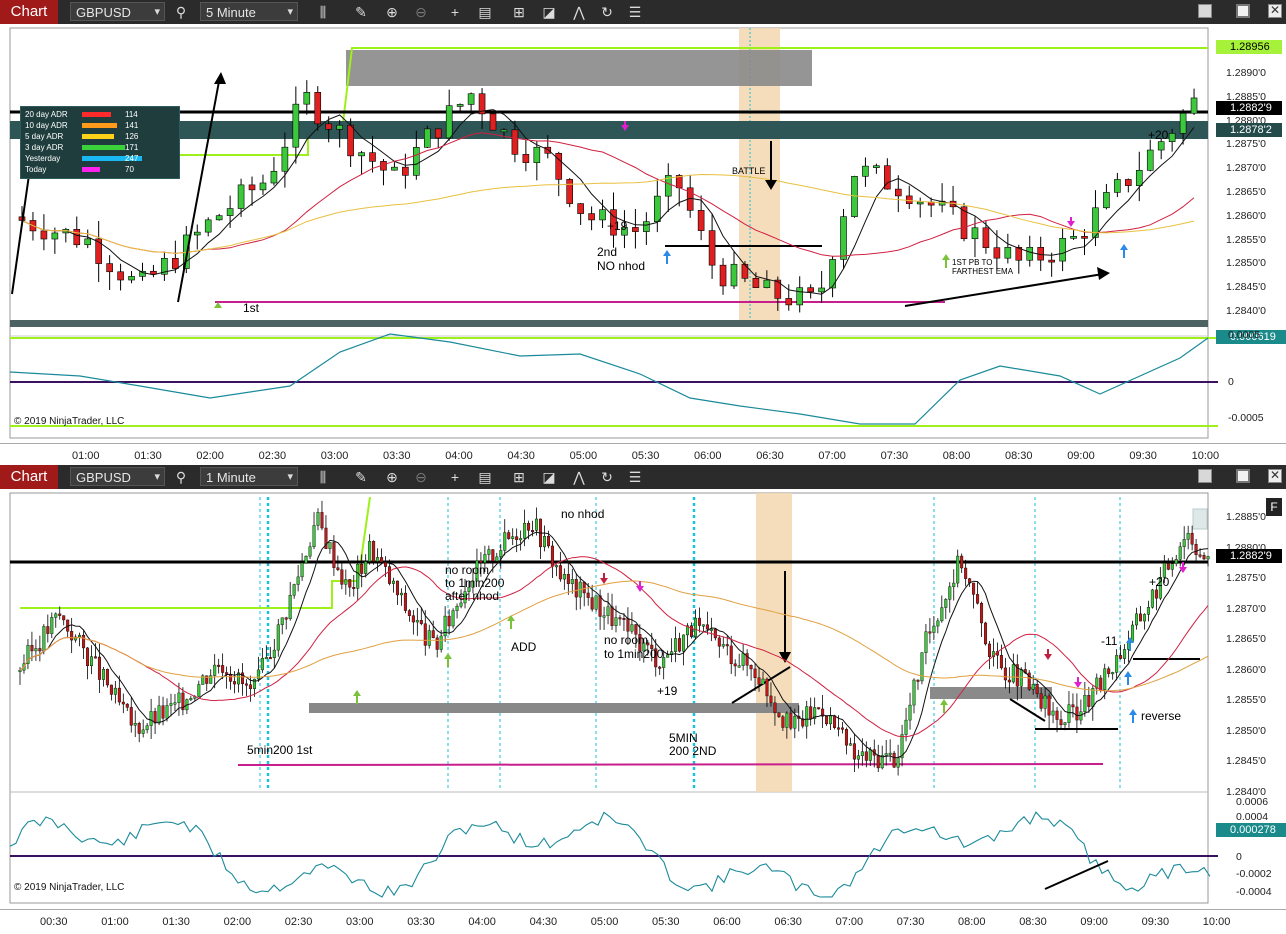  Describe the element at coordinates (132, 158) in the screenshot. I see `adr-value: 247` at that location.